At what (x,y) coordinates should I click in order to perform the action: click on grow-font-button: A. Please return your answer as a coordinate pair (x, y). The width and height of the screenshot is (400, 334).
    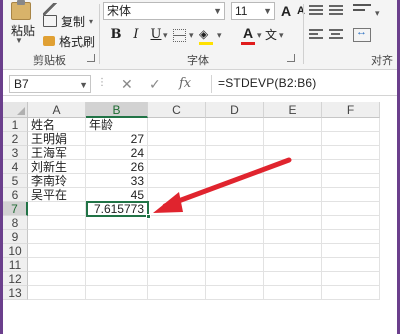
    Looking at the image, I should click on (286, 11).